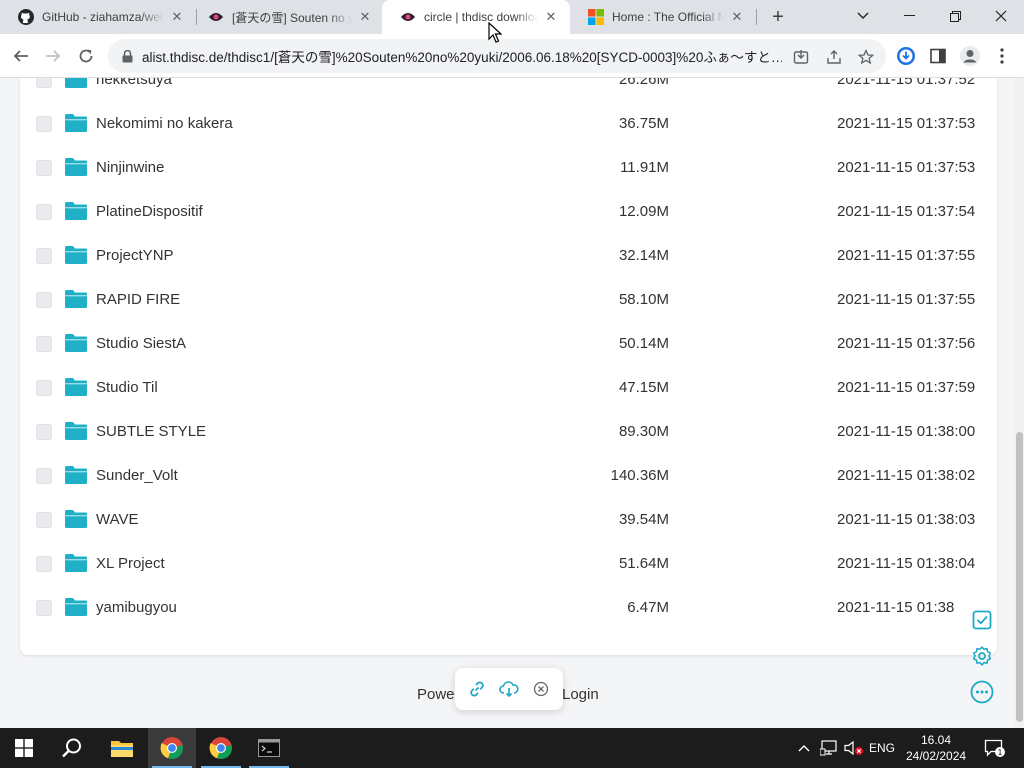 Image resolution: width=1024 pixels, height=768 pixels. What do you see at coordinates (130, 563) in the screenshot?
I see `file-name: XL Project` at bounding box center [130, 563].